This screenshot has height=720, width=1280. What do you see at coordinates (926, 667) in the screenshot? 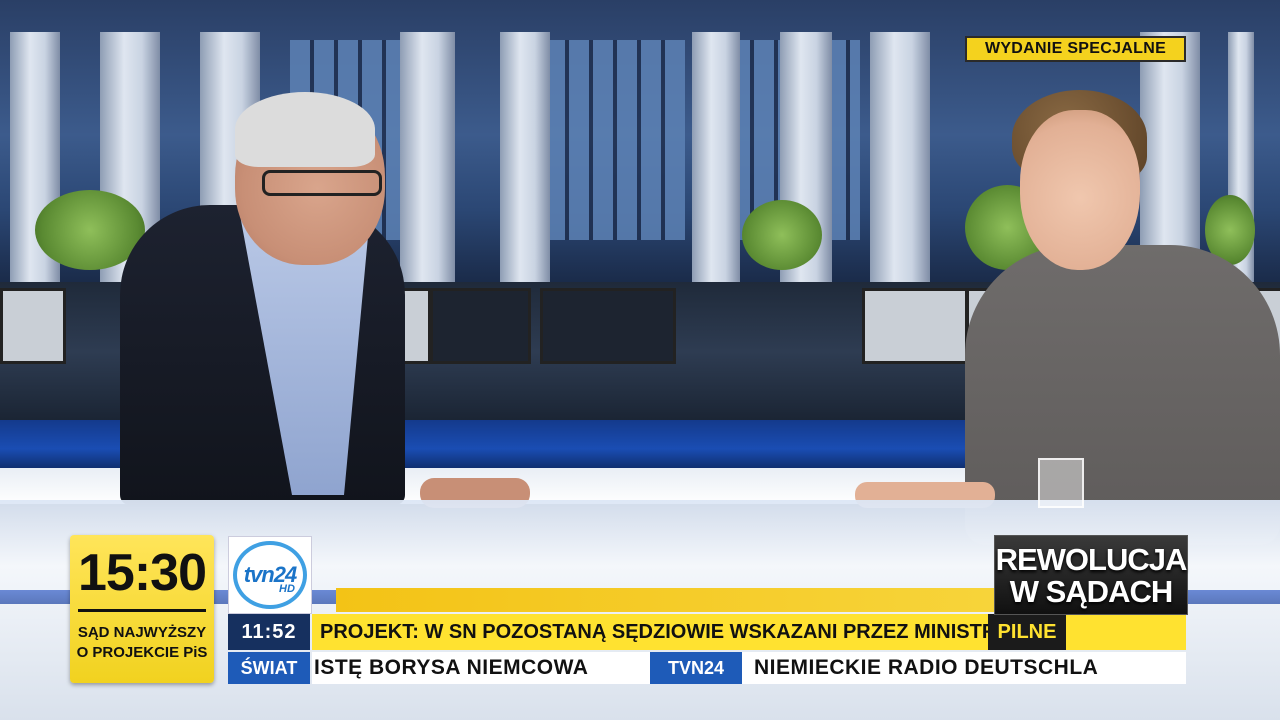
I see `ticker-item: NIEMIECKIE RADIO DEUTSCHLA` at bounding box center [926, 667].